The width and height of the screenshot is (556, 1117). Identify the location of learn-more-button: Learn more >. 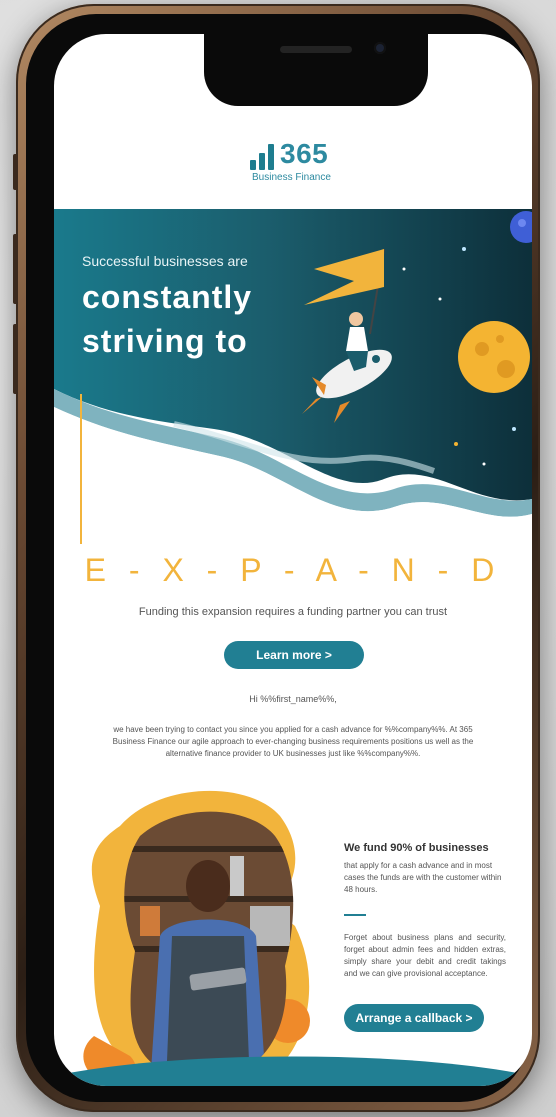
(294, 655).